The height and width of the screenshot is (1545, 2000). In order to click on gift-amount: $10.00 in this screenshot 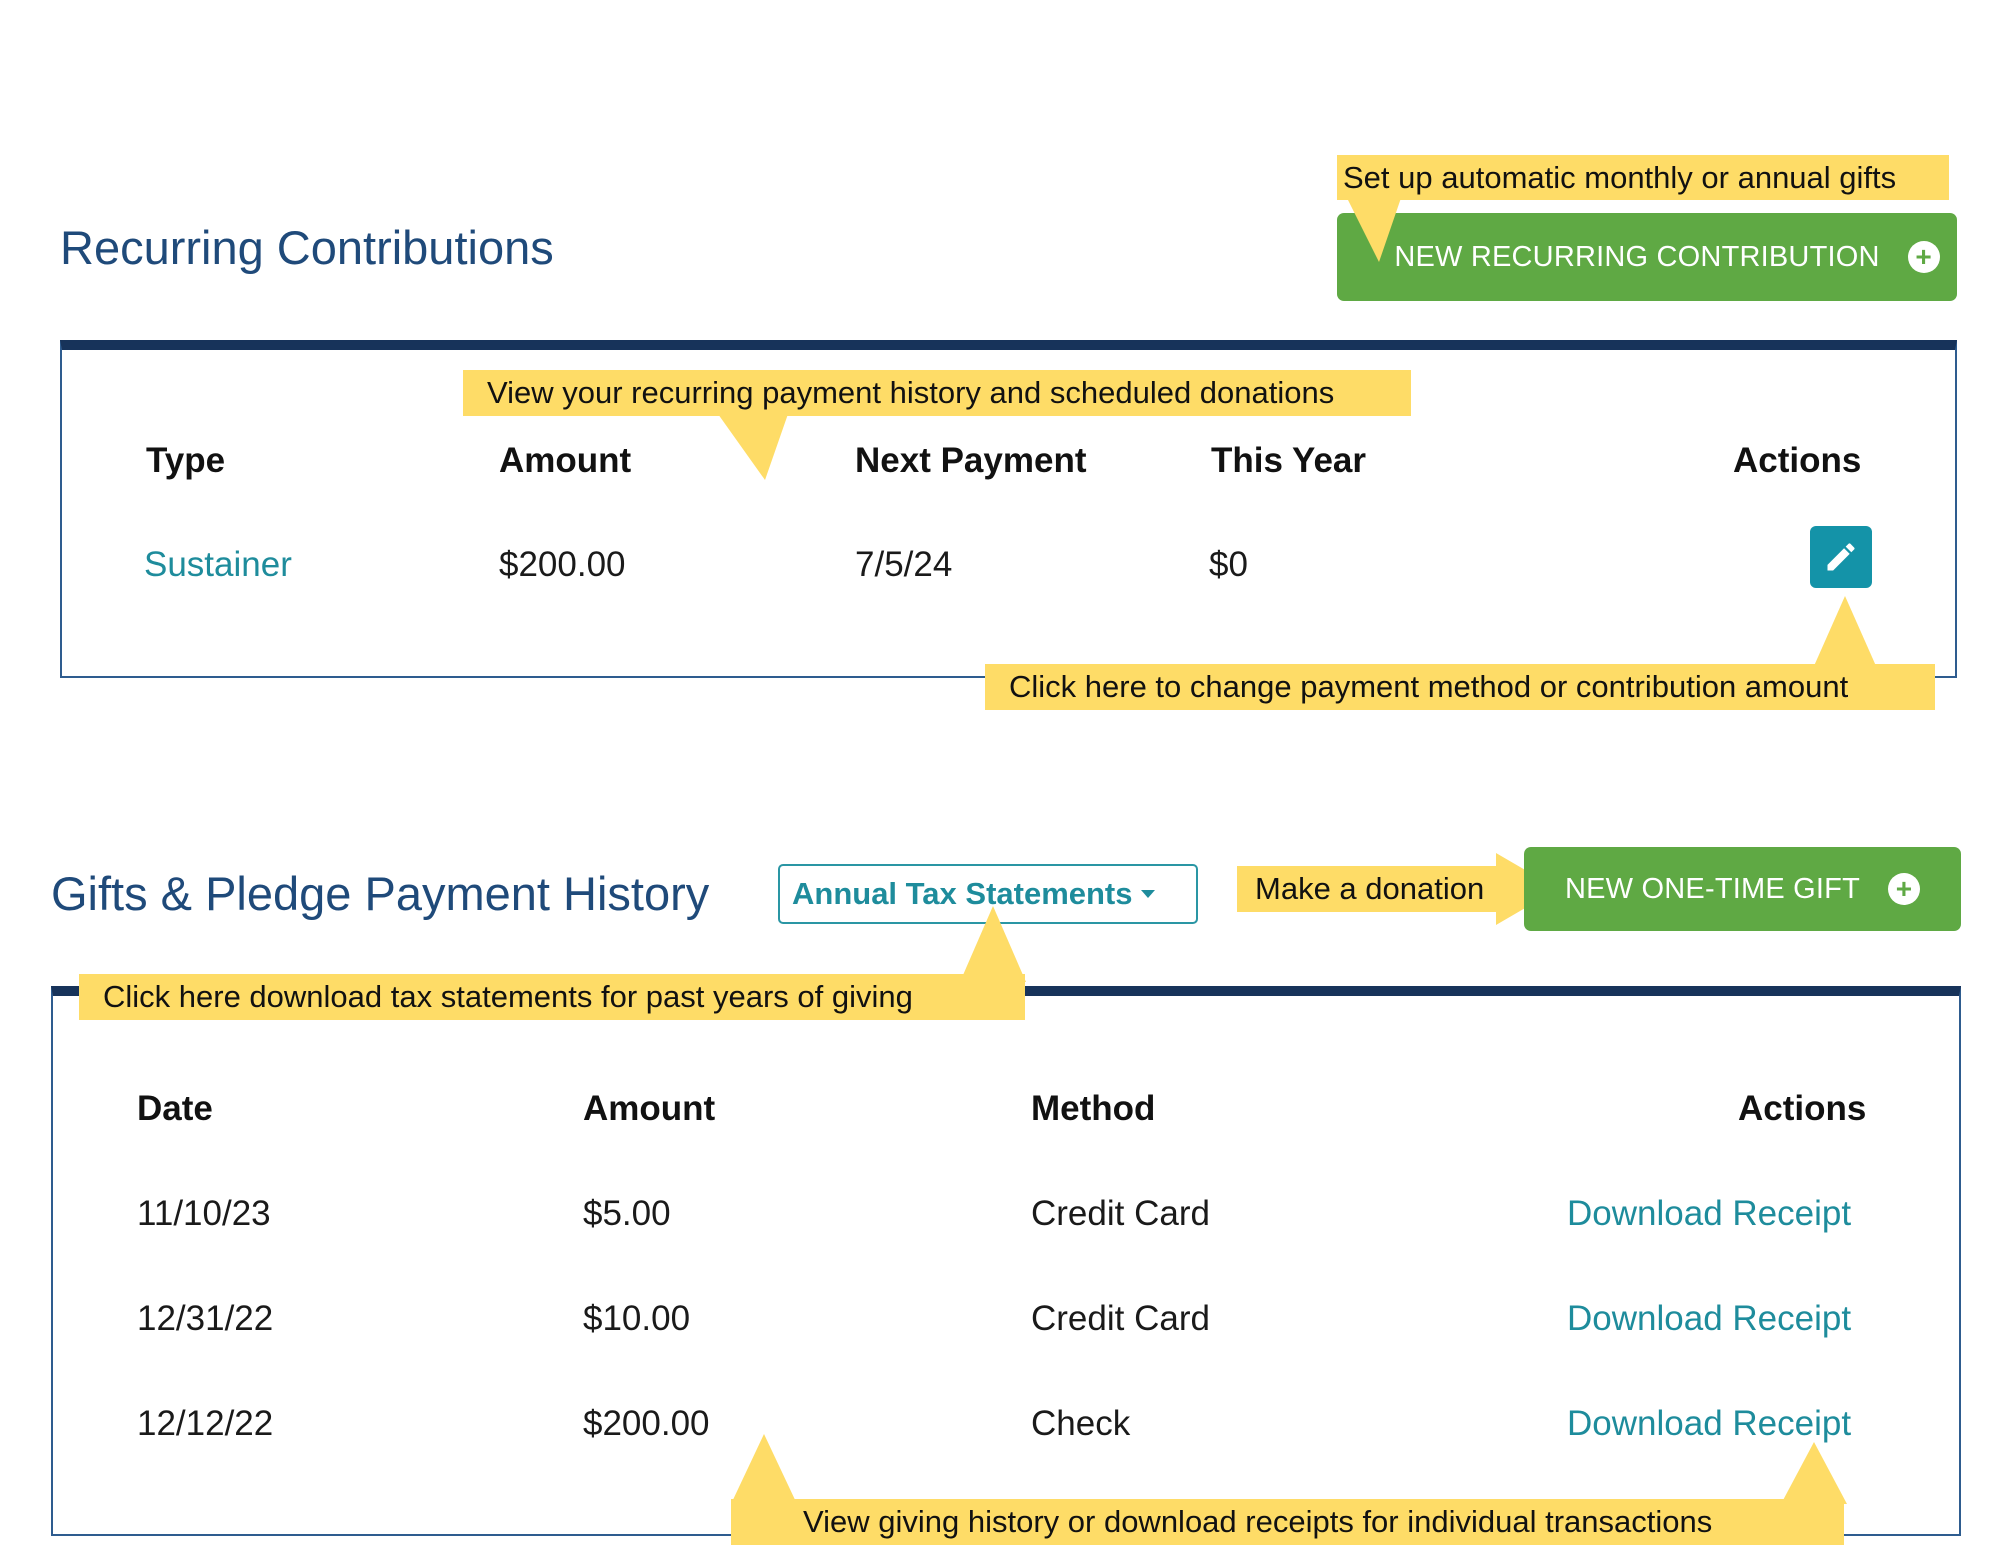, I will do `click(637, 1318)`.